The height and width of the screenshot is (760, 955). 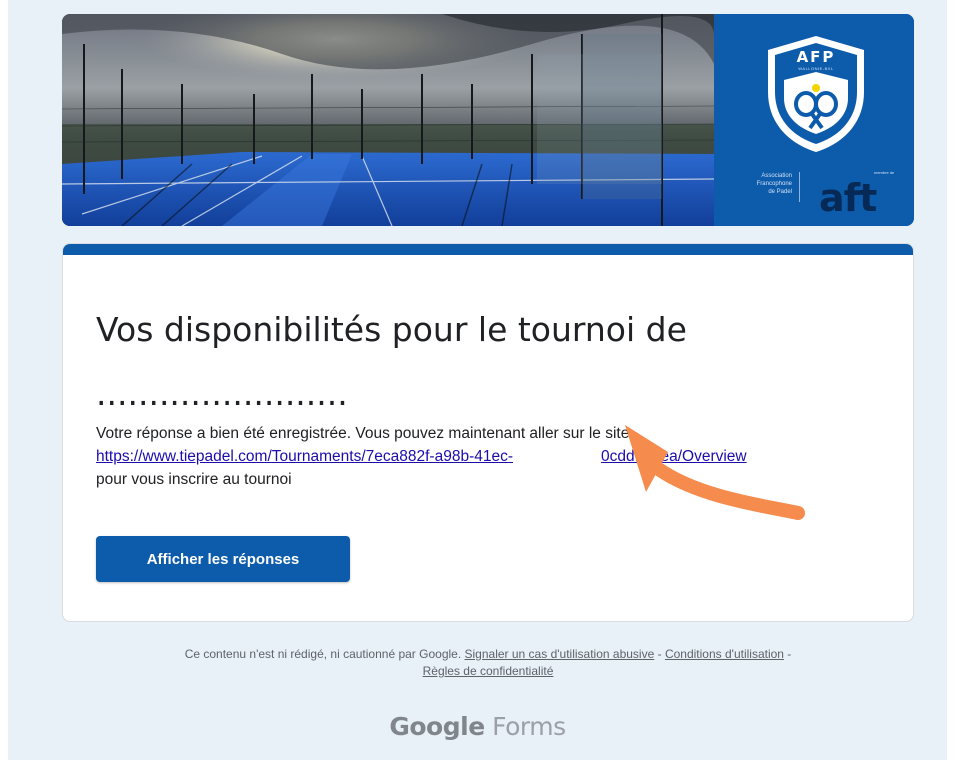 What do you see at coordinates (4, 380) in the screenshot?
I see `window-edge-left` at bounding box center [4, 380].